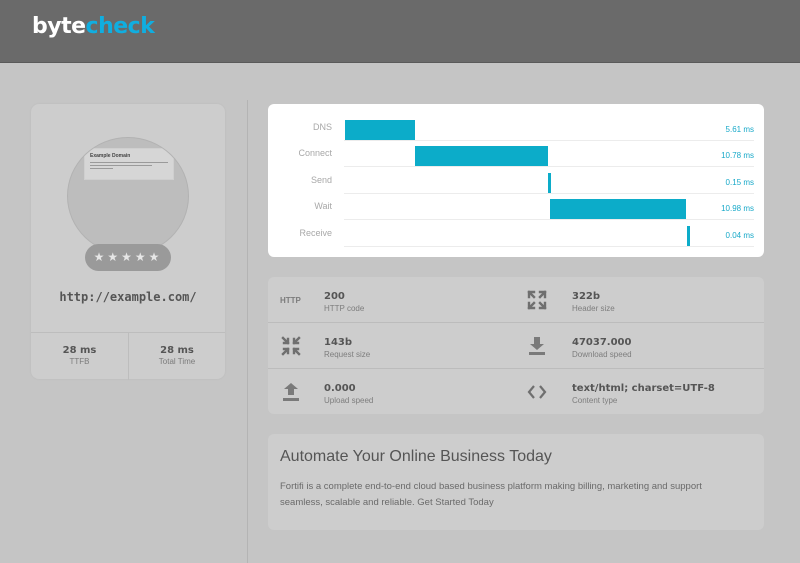 The width and height of the screenshot is (800, 563). I want to click on http-code-label: HTTP code, so click(344, 308).